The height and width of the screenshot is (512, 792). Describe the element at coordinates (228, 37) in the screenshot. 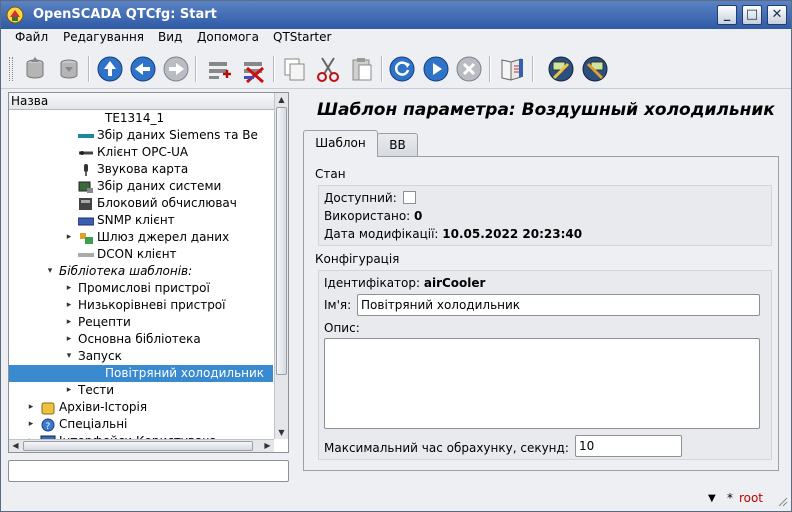

I see `menu-help: Допомога` at that location.